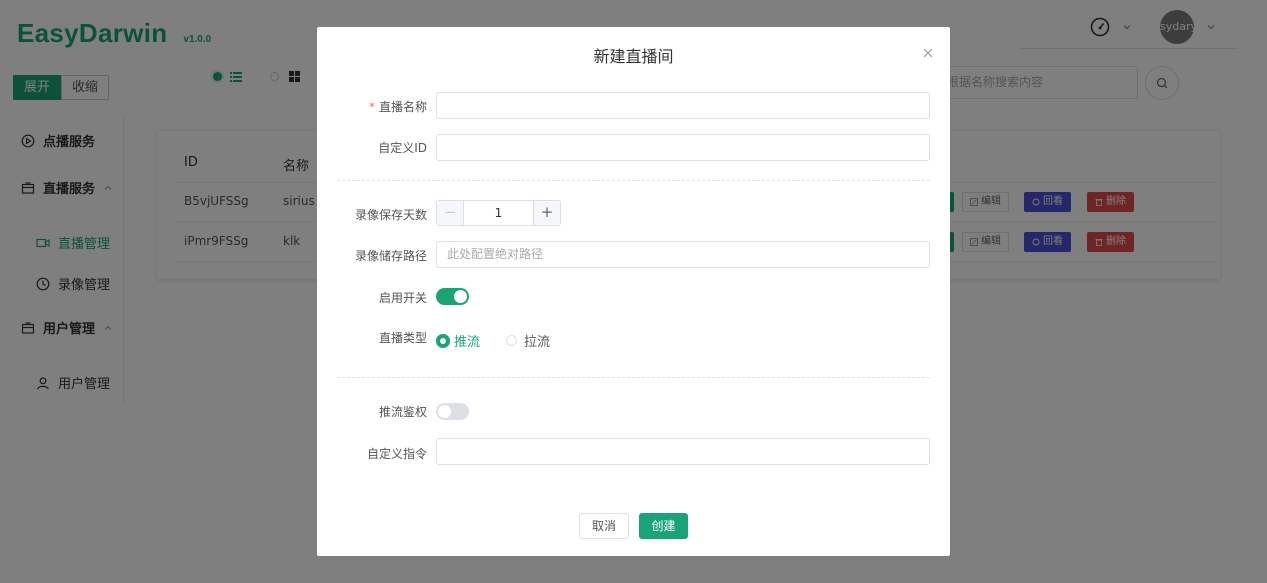 The width and height of the screenshot is (1267, 583). What do you see at coordinates (396, 454) in the screenshot?
I see `custom-cmd-label: 自定义指令` at bounding box center [396, 454].